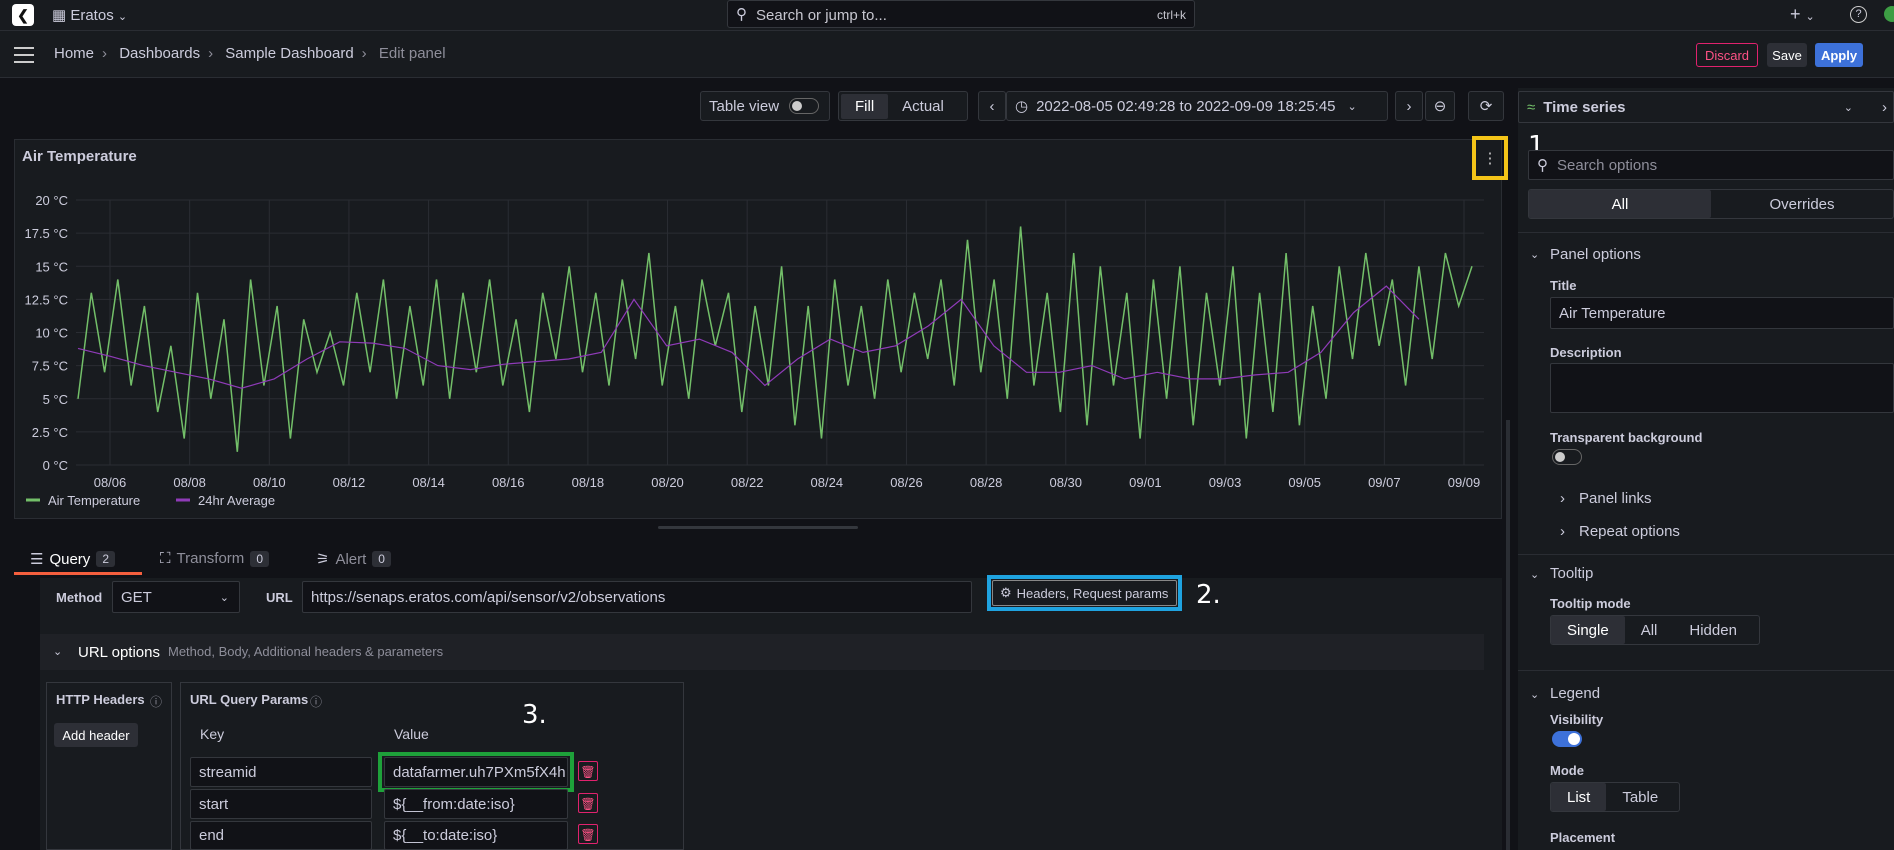  I want to click on save-button: Save, so click(1787, 55).